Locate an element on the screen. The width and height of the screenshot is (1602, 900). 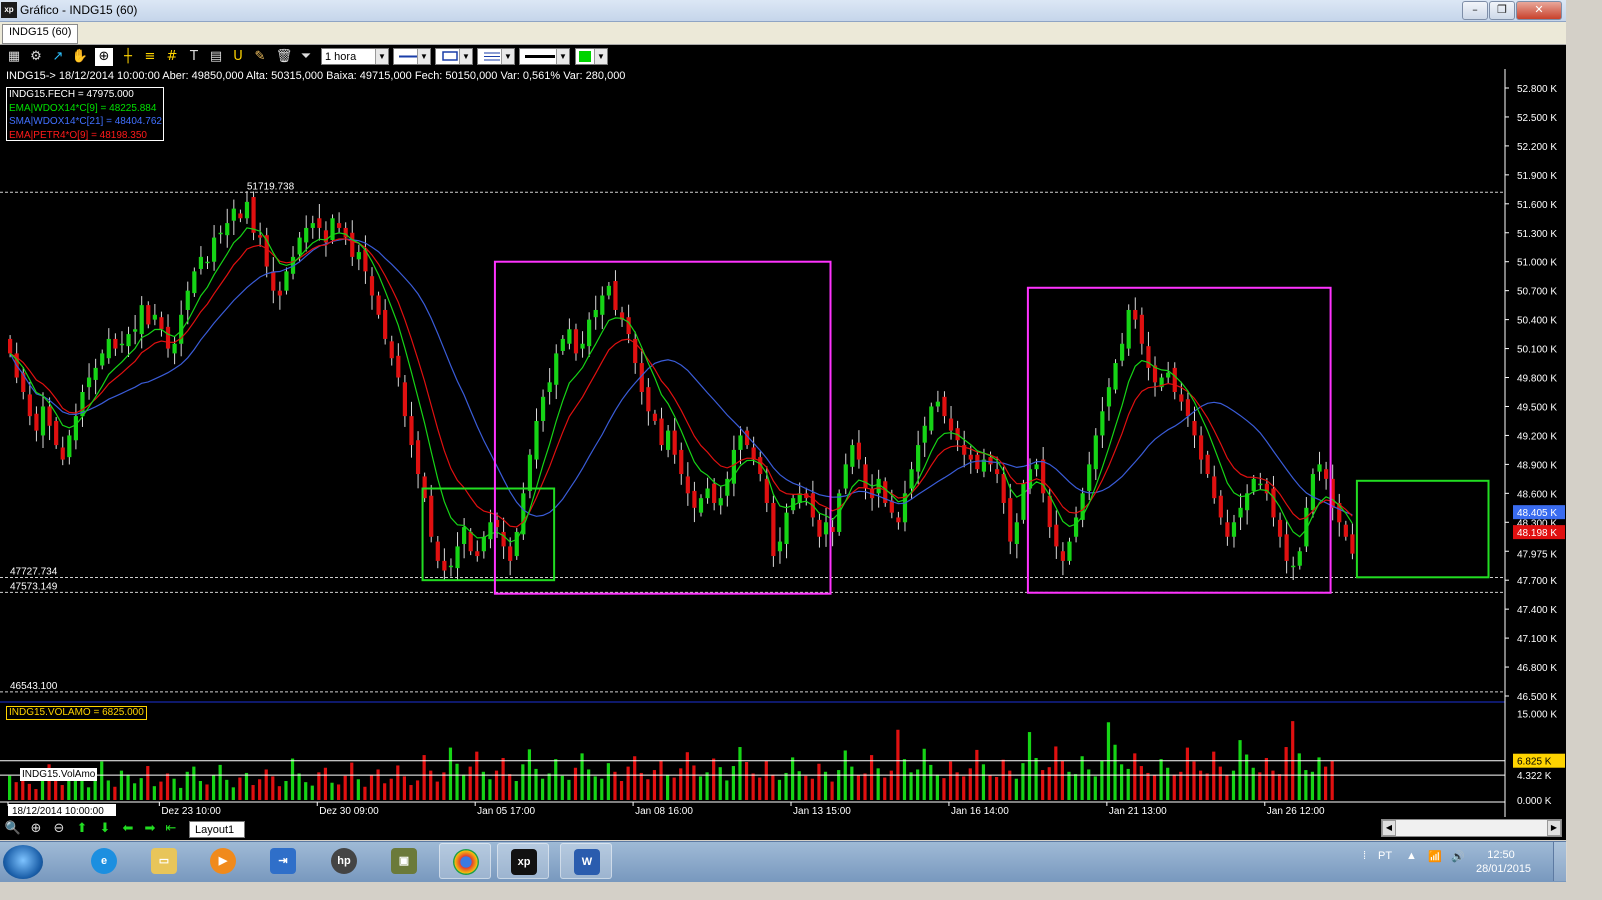
chevron-down-icon: ▼ is located at coordinates (507, 56).